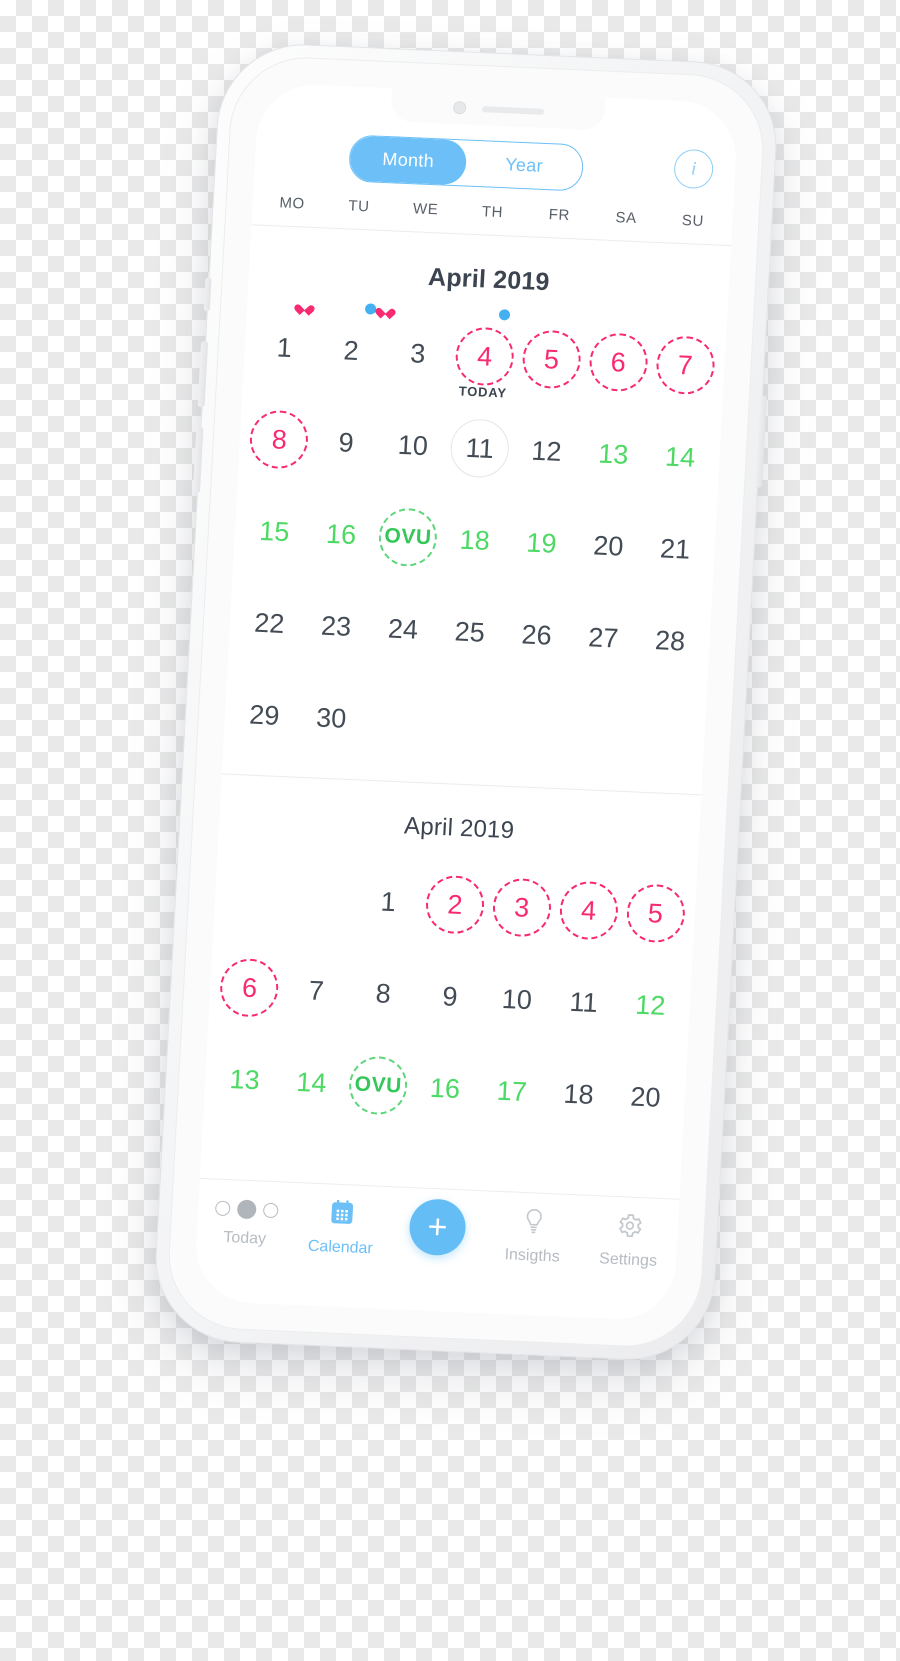  I want to click on fertile-day: 17, so click(511, 1091).